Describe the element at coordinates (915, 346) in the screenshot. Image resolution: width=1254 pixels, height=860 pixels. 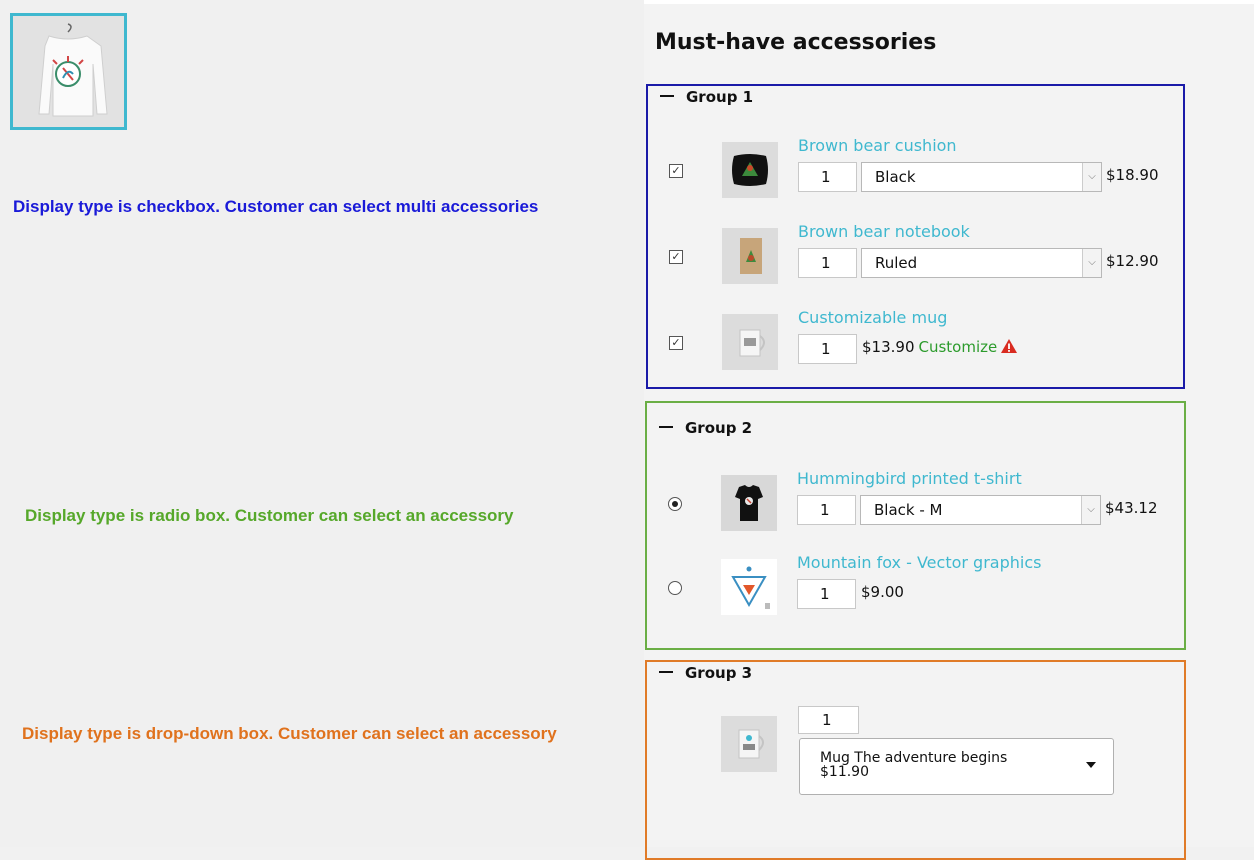
I see `list-item: ✓ Customizable mug 1 $13.90 Customize` at that location.